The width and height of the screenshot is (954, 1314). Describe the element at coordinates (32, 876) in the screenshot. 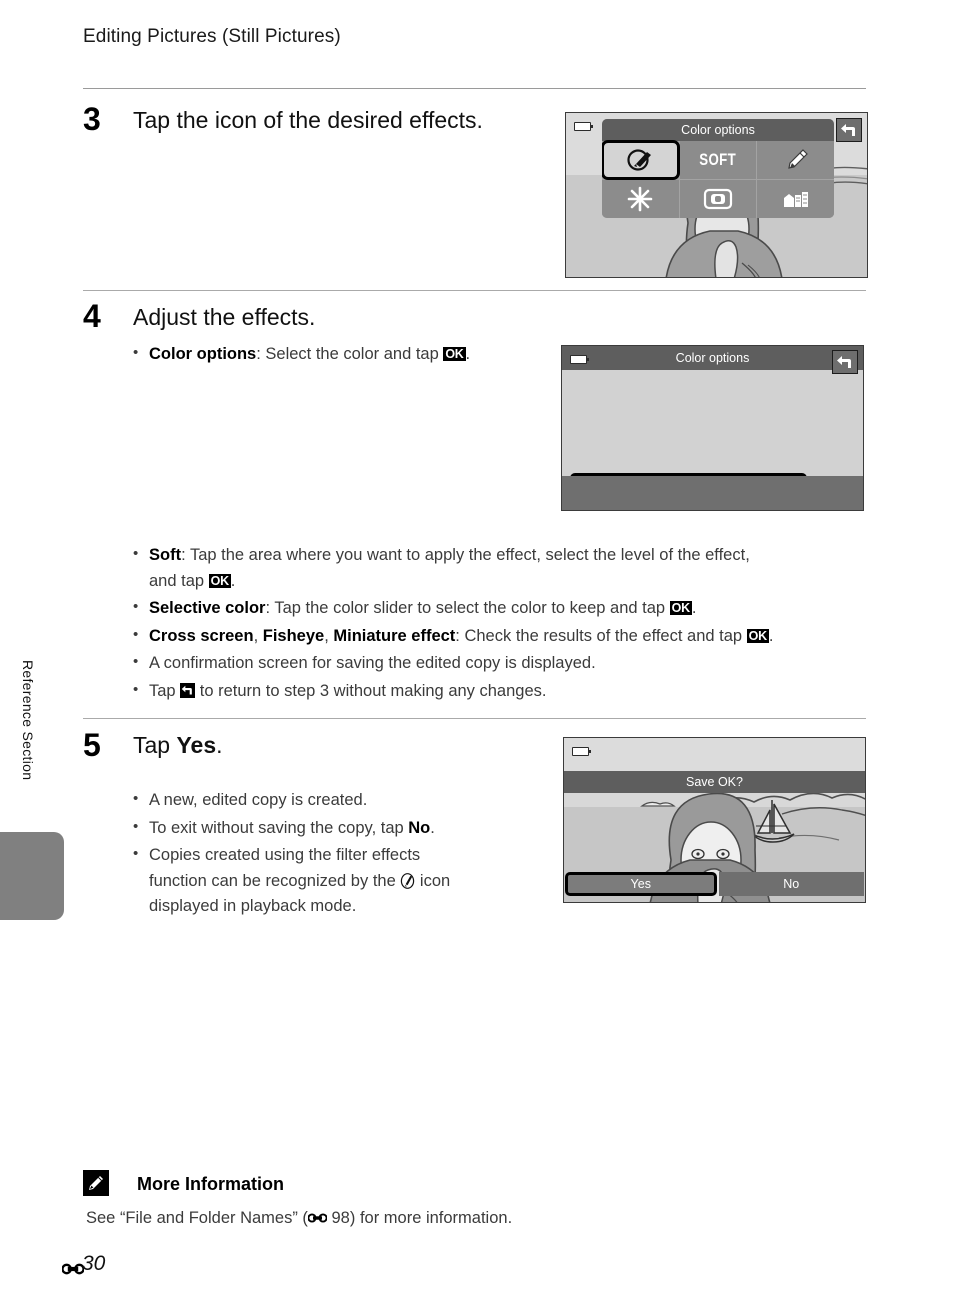

I see `section-side-tab` at that location.